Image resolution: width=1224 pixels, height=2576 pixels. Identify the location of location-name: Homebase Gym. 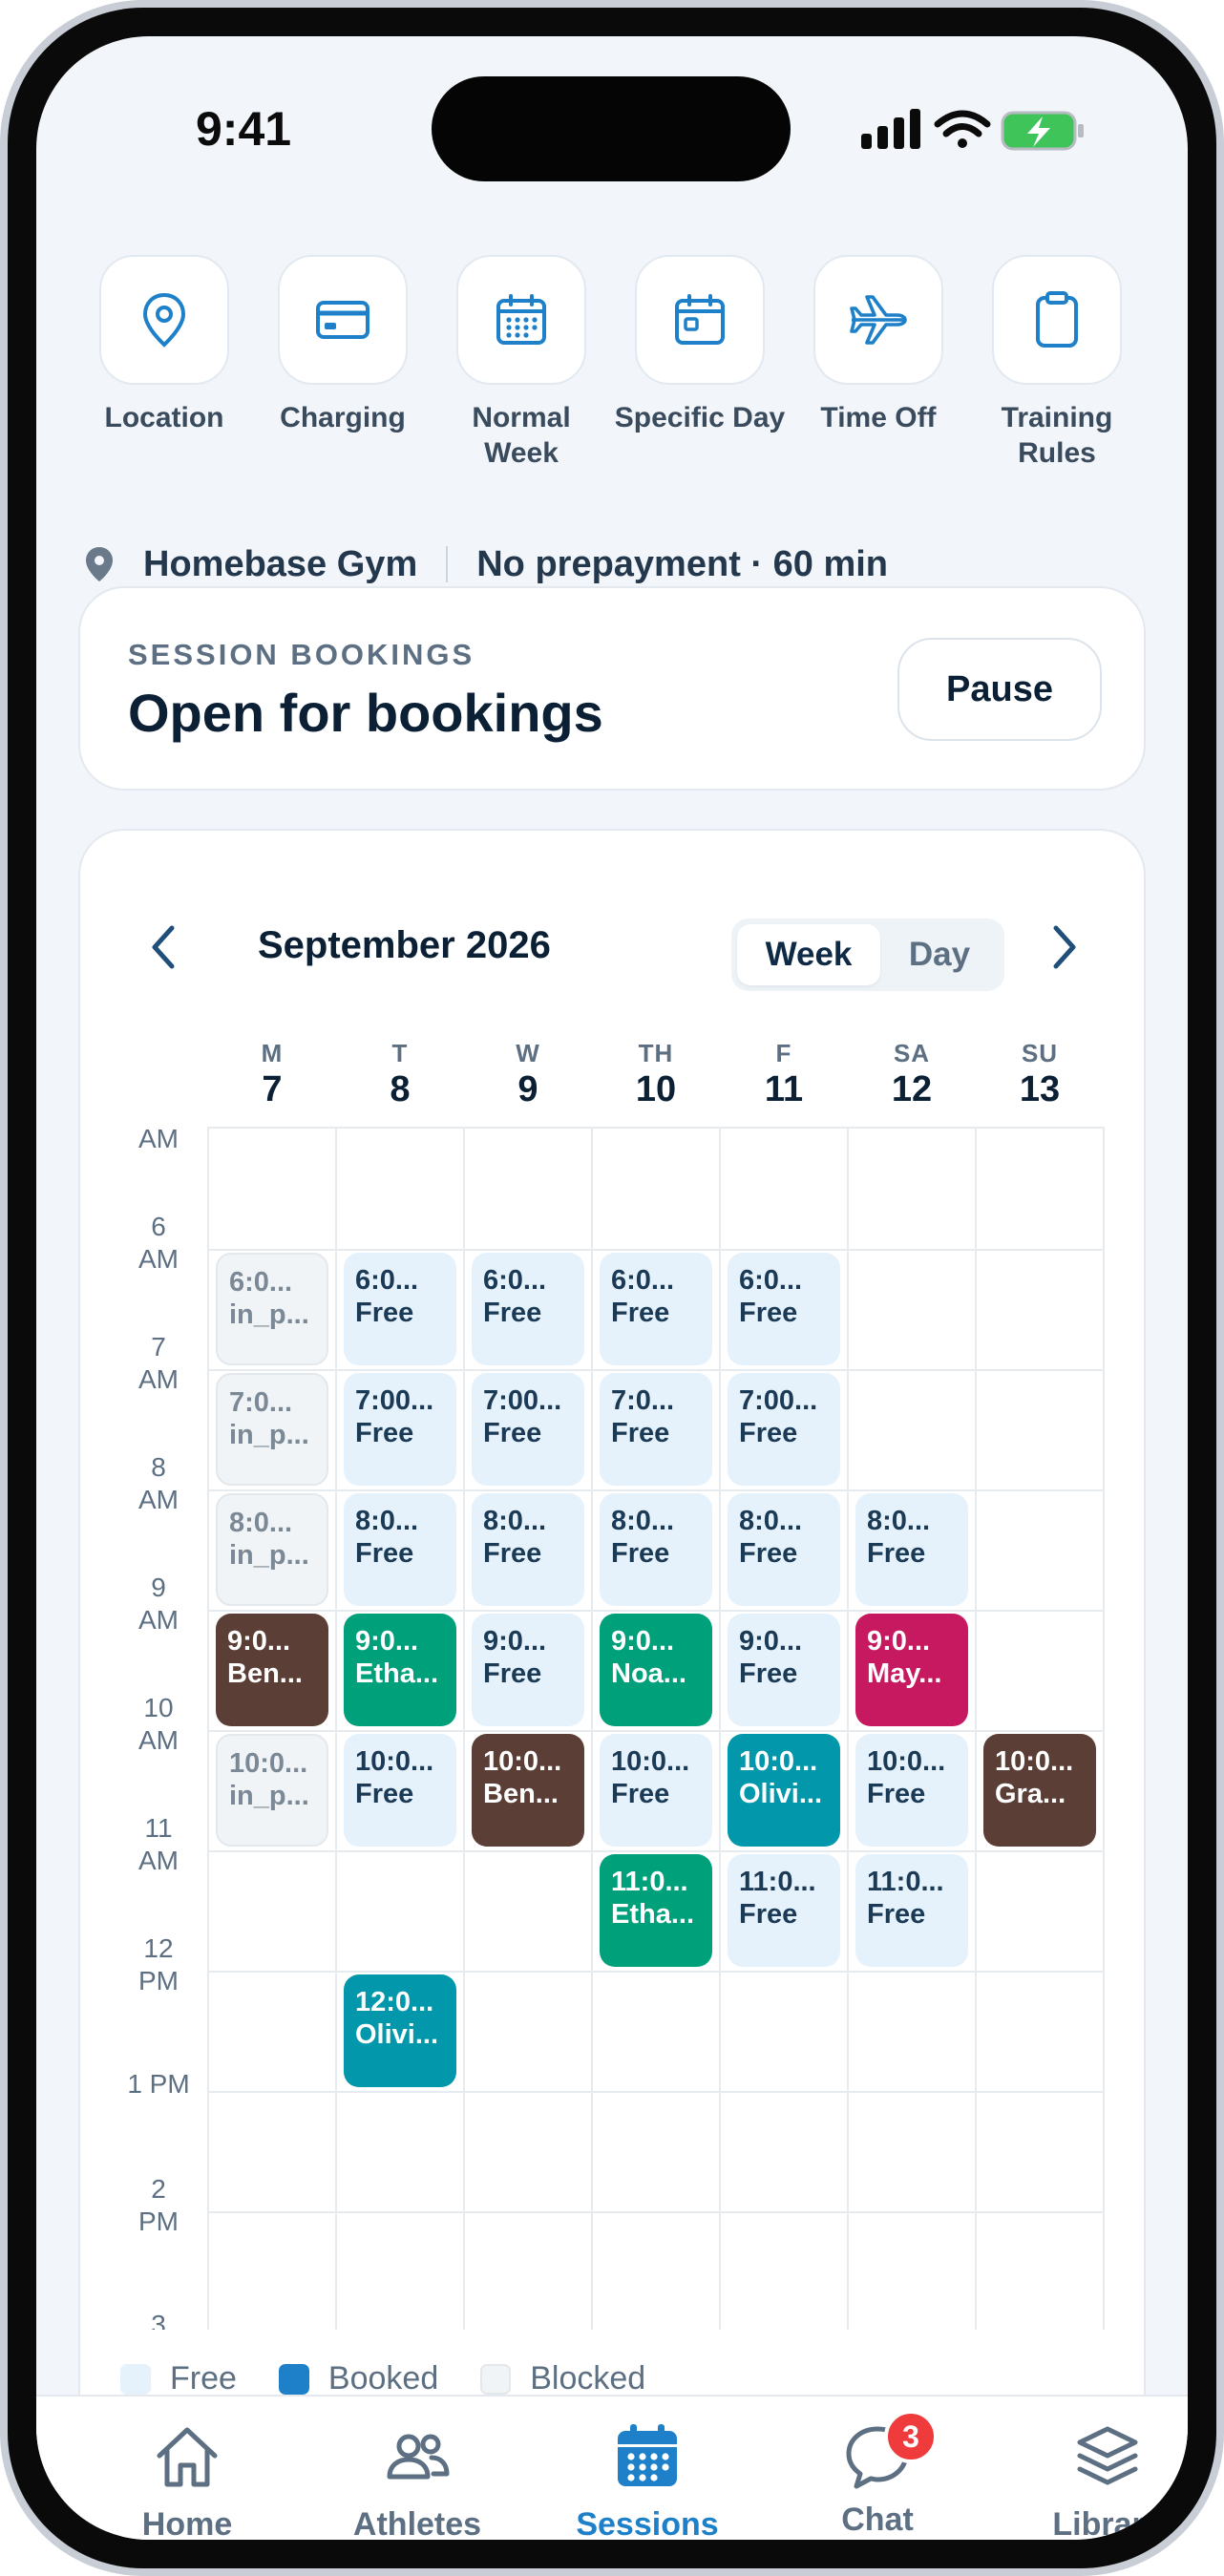
(280, 564).